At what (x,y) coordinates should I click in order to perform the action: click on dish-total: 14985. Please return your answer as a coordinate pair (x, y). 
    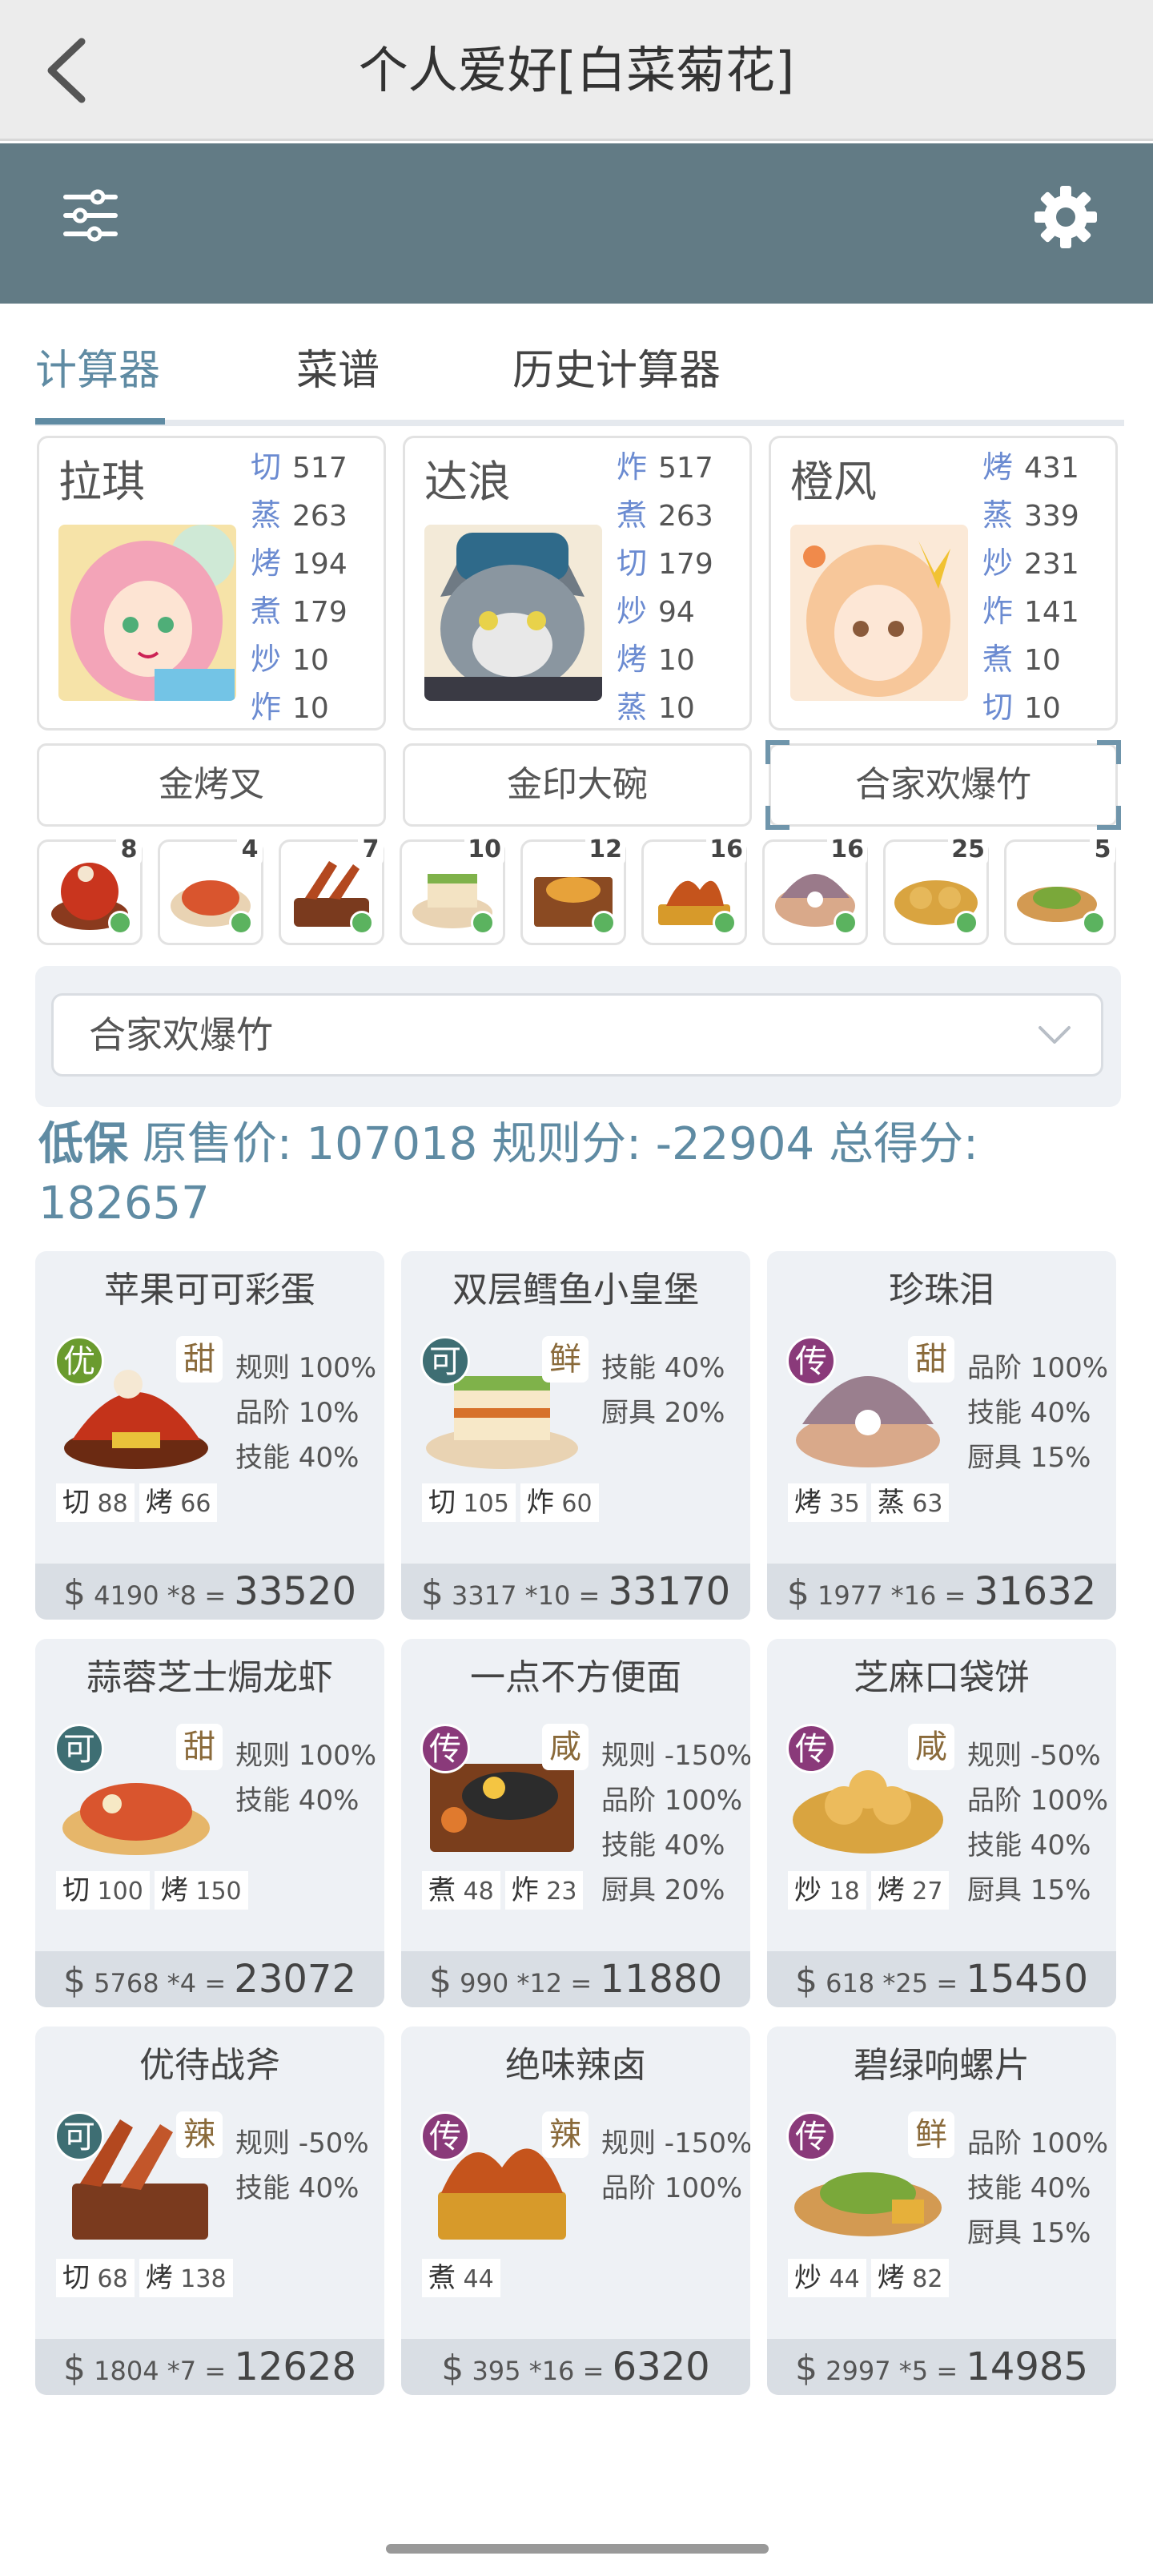
    Looking at the image, I should click on (1027, 2367).